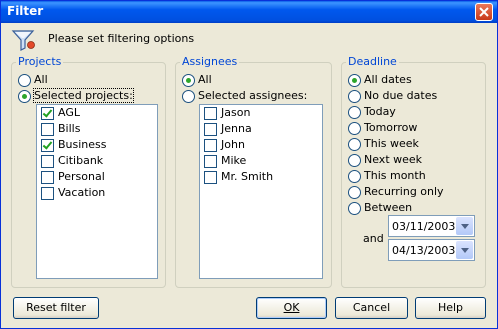 Image resolution: width=498 pixels, height=329 pixels. What do you see at coordinates (380, 111) in the screenshot?
I see `radio-label: Today` at bounding box center [380, 111].